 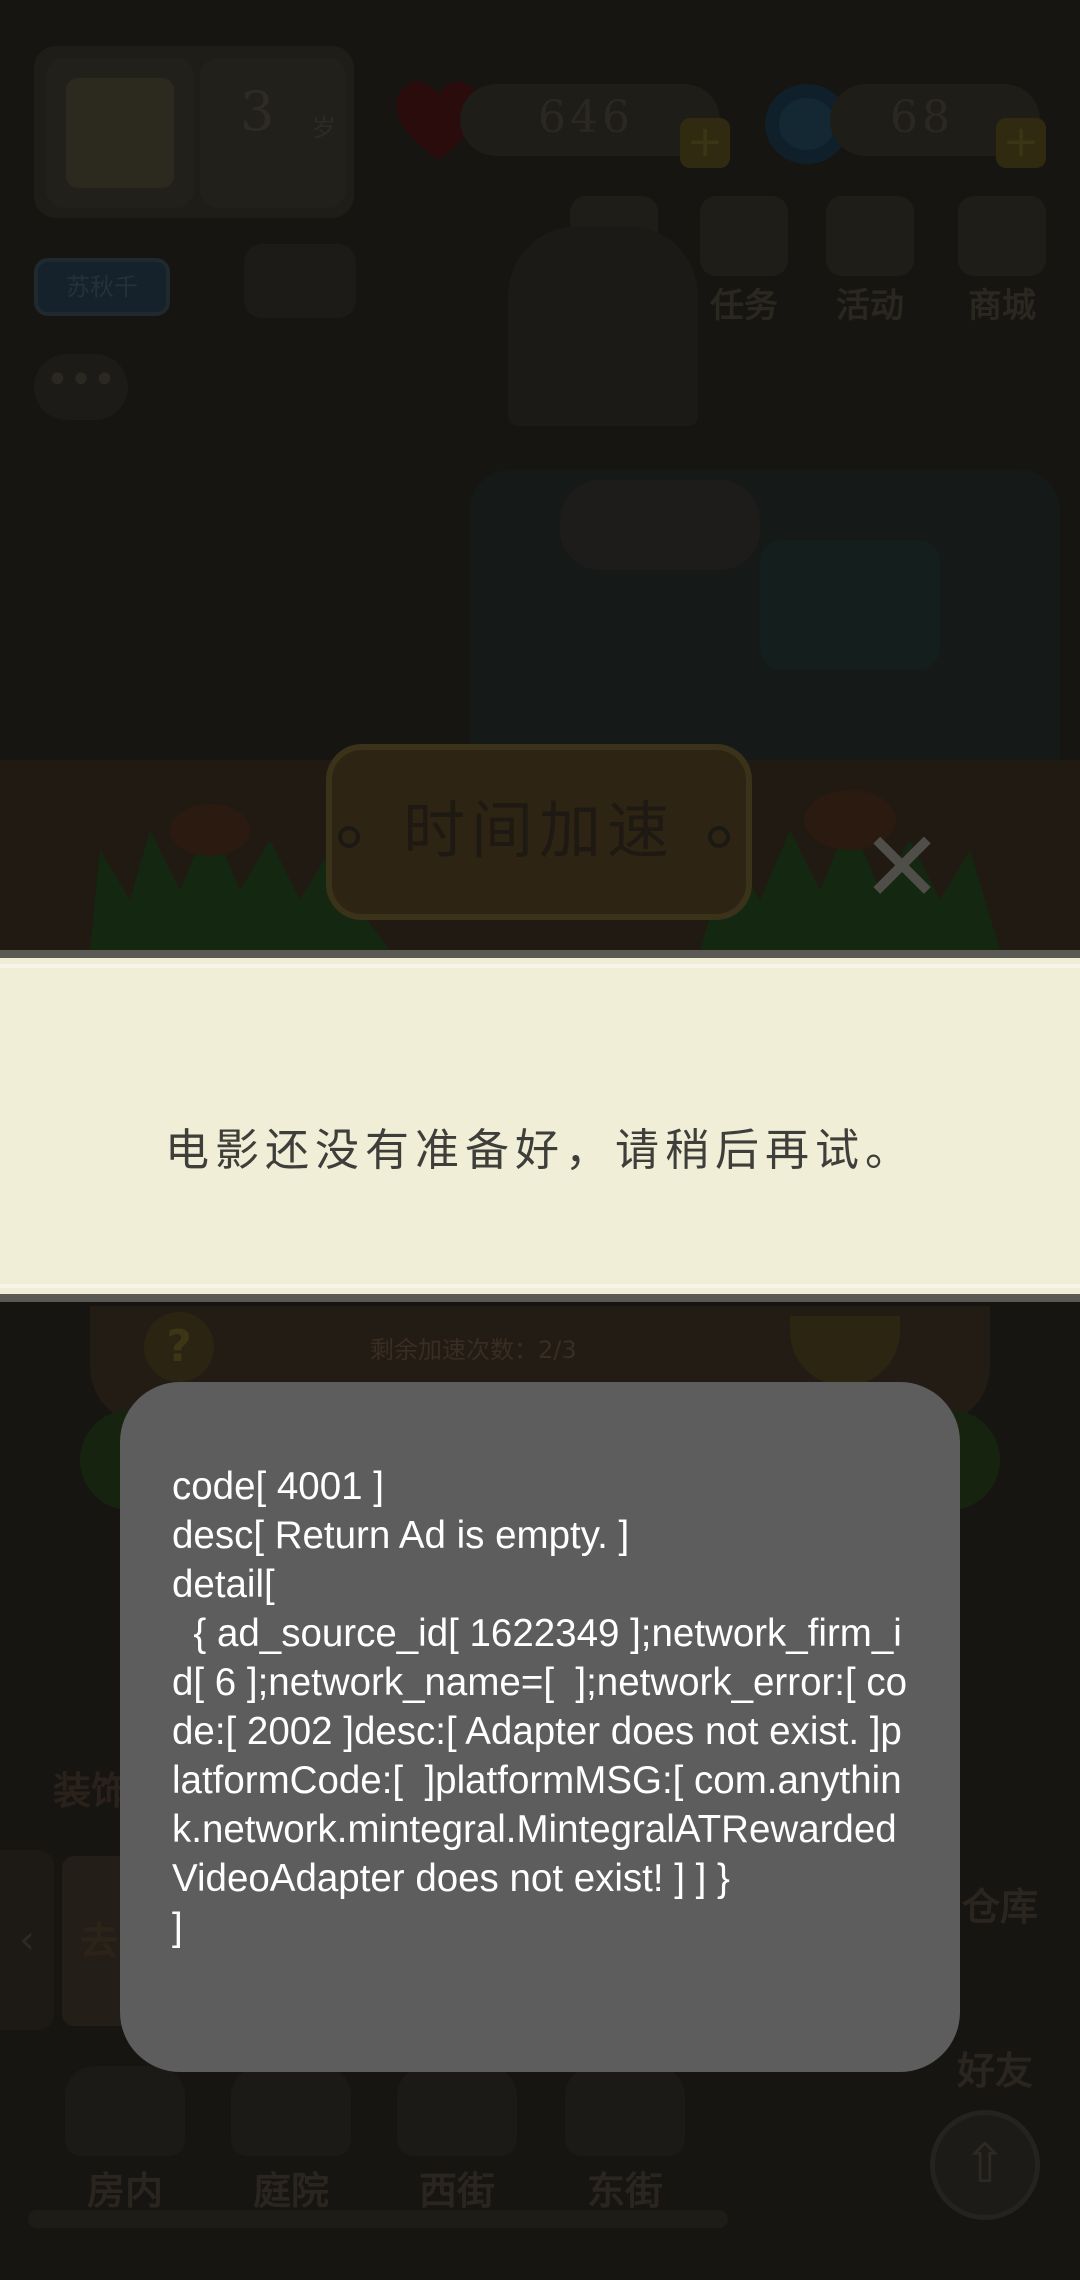 I want to click on add-gems-button: +, so click(x=1021, y=143).